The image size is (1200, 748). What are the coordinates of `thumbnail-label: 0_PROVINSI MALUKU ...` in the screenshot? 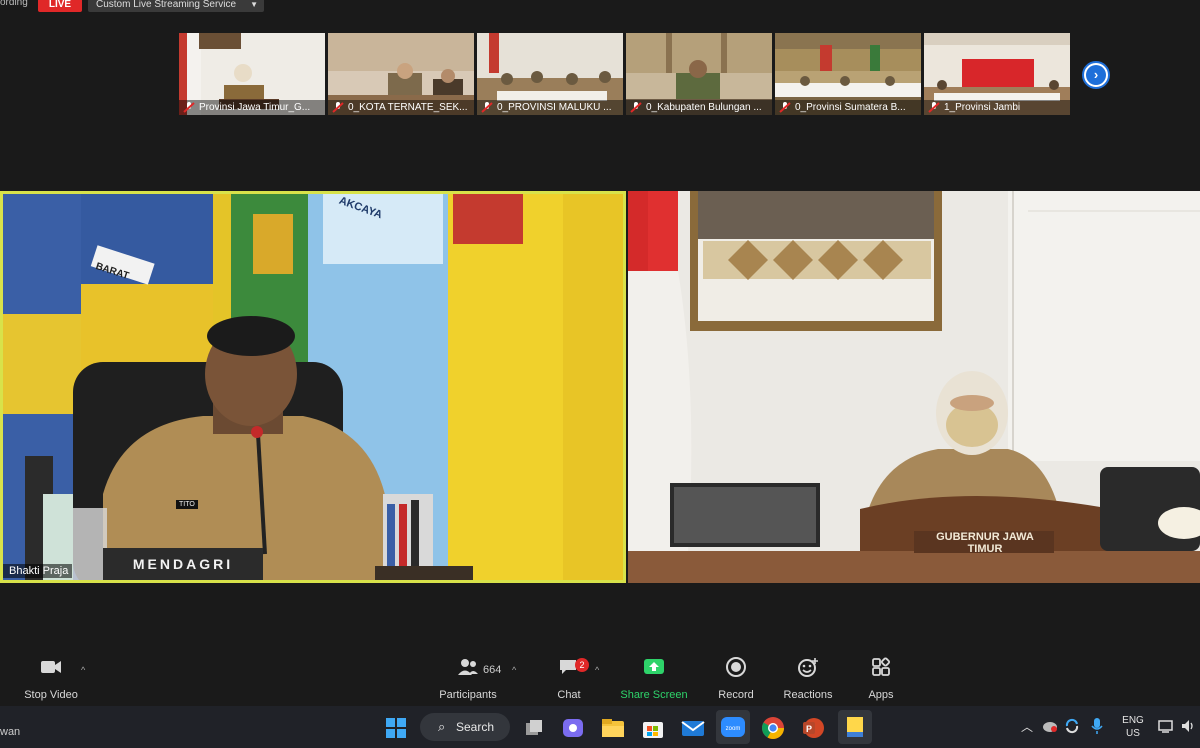 It's located at (550, 107).